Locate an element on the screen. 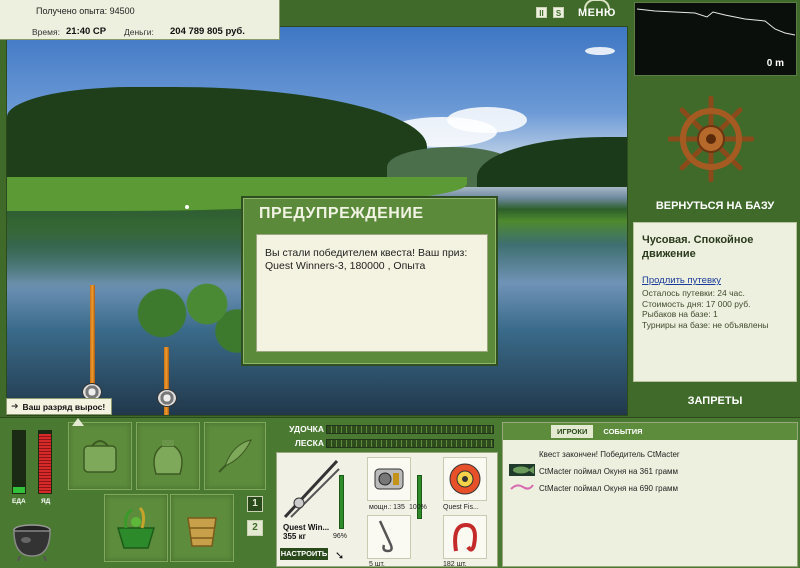 The height and width of the screenshot is (568, 800). line-load-row: ЛЕСКА is located at coordinates (387, 444).